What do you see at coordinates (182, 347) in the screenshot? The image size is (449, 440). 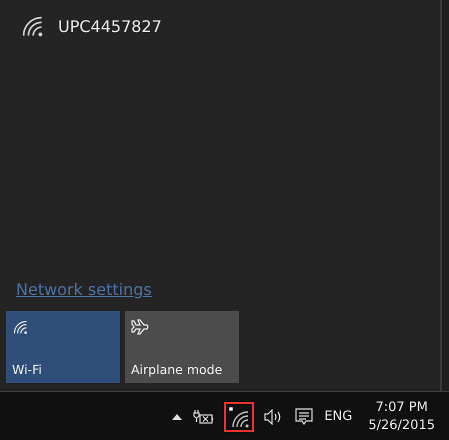 I see `quick-action-tile: Airplane mode` at bounding box center [182, 347].